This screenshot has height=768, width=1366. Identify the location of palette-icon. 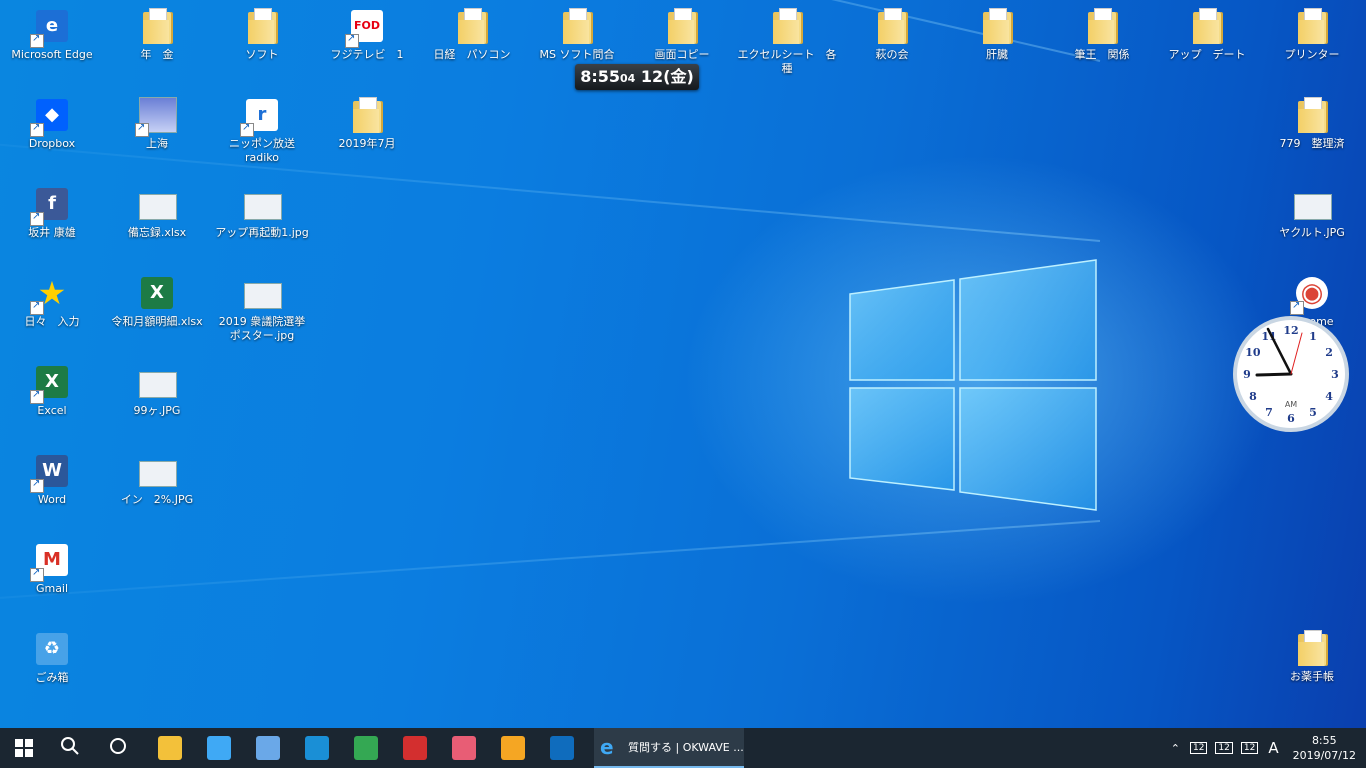
(464, 748).